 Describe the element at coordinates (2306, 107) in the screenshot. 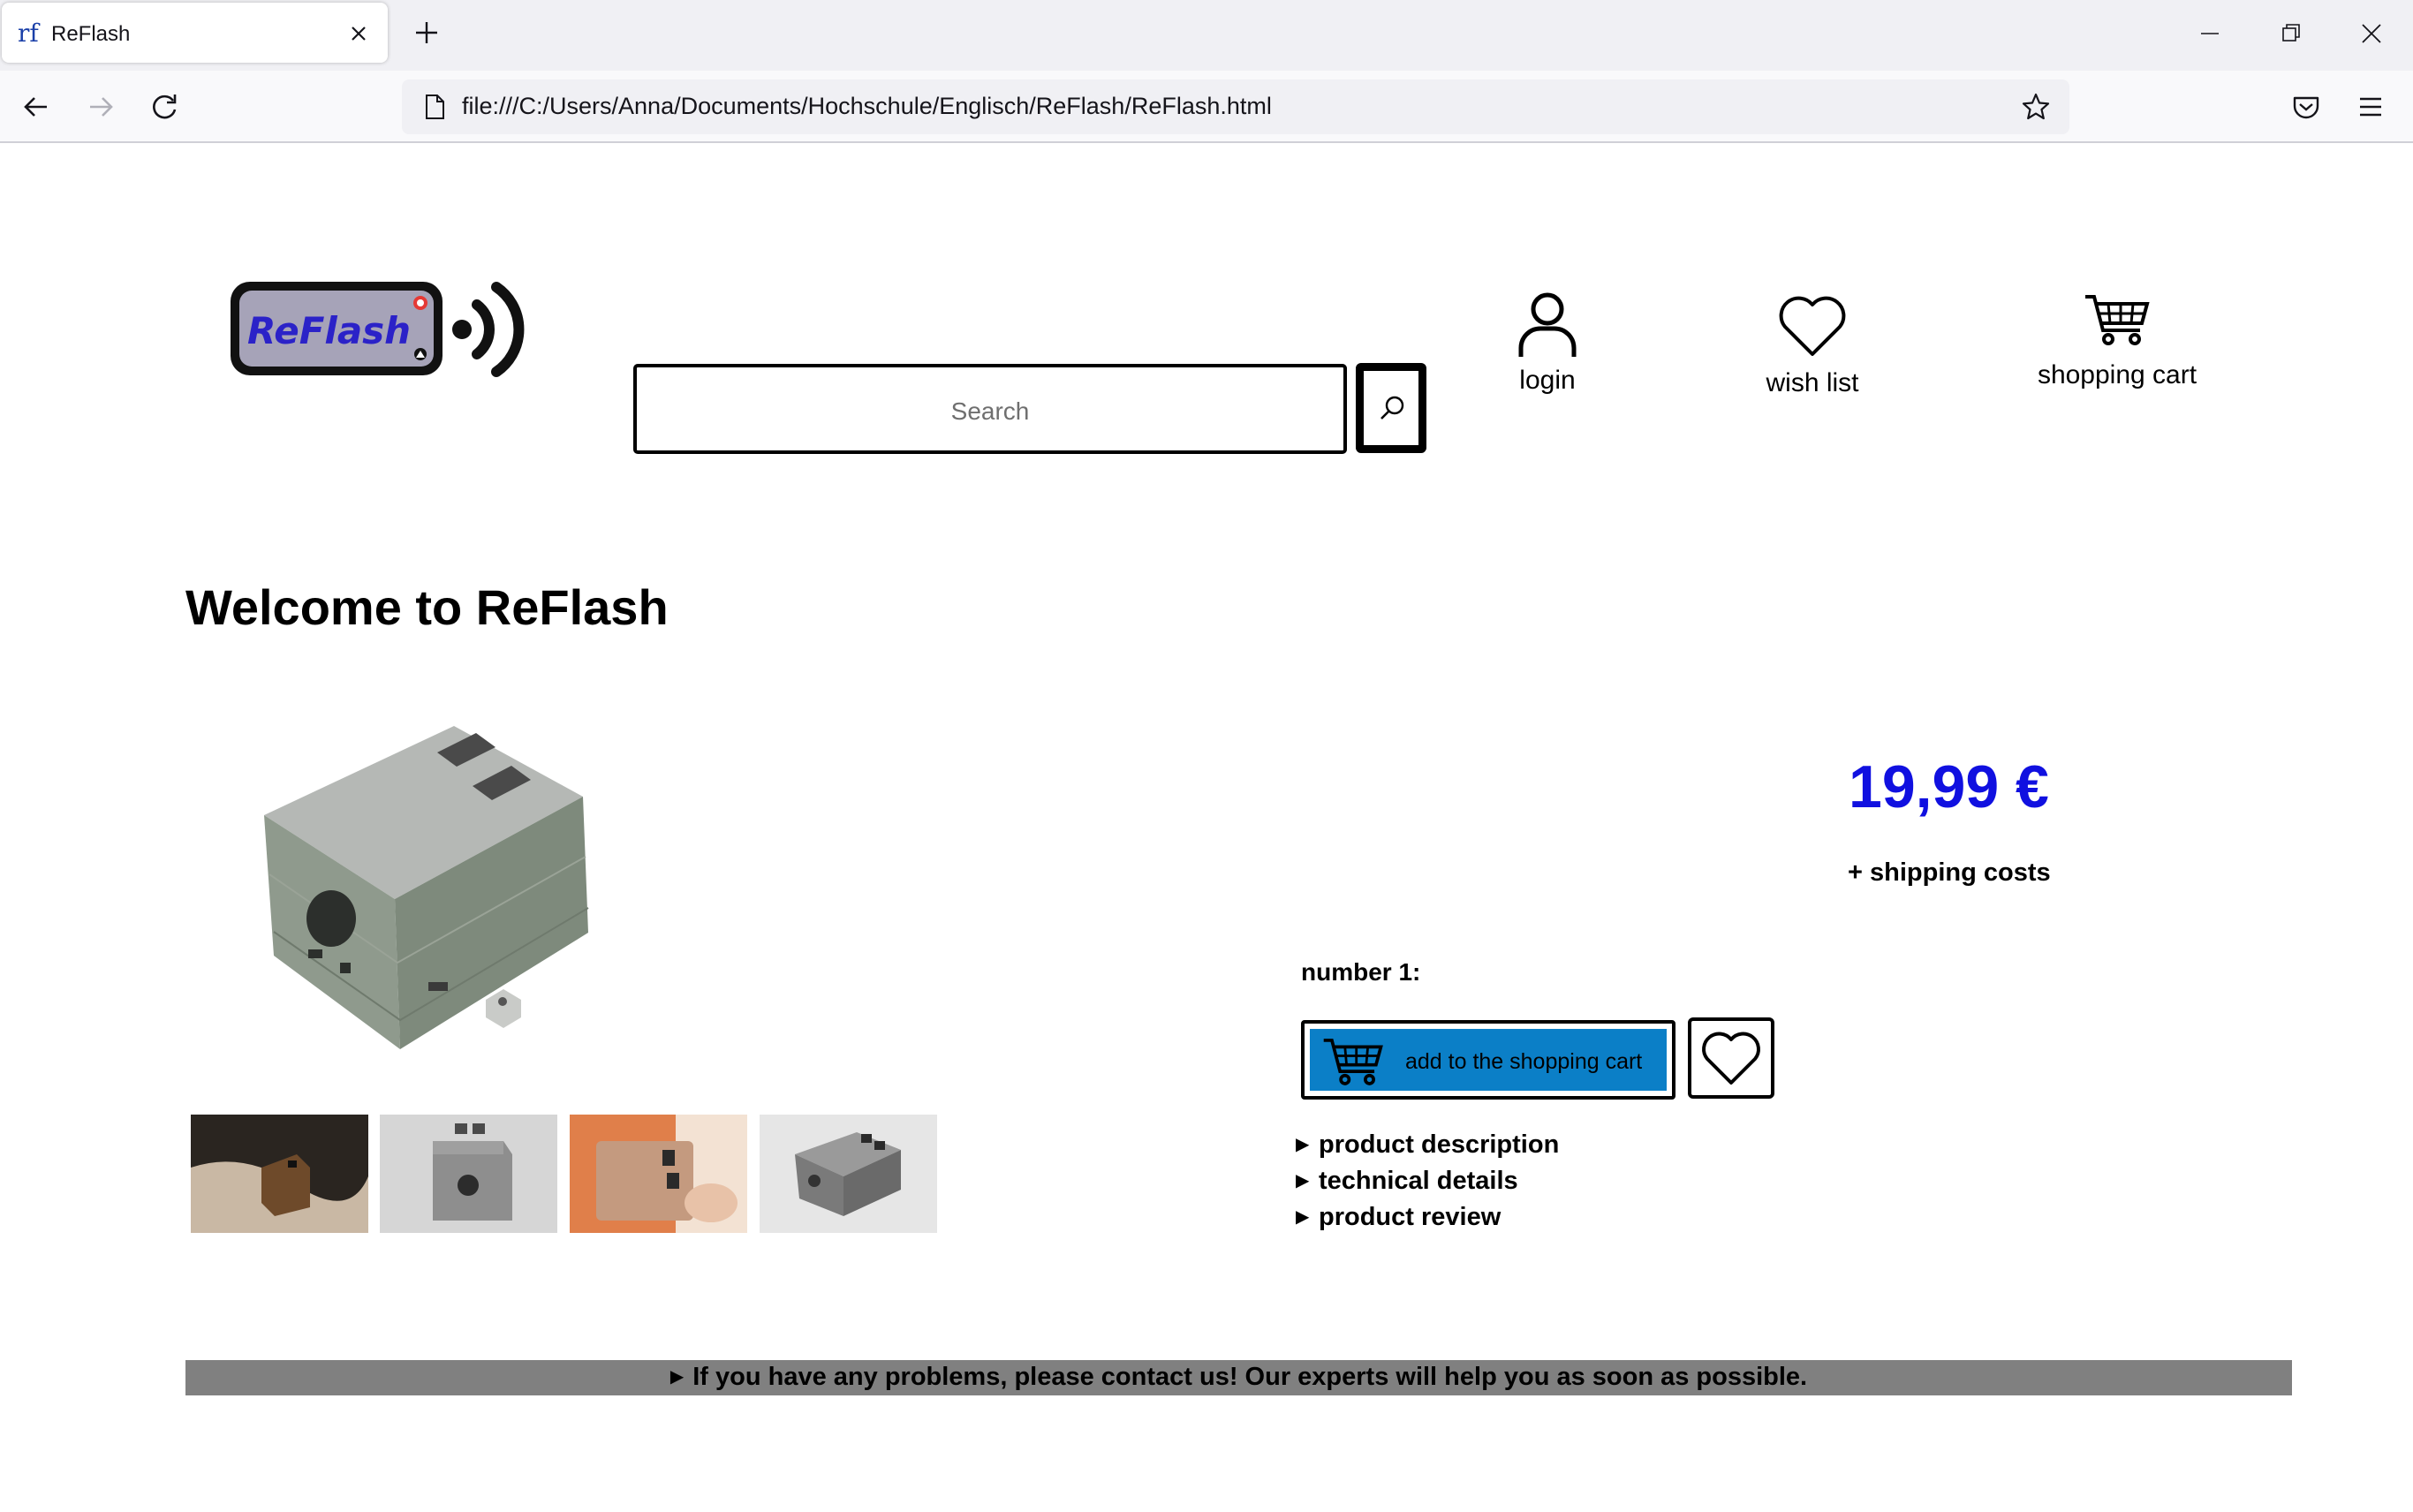

I see `pocket-icon` at that location.